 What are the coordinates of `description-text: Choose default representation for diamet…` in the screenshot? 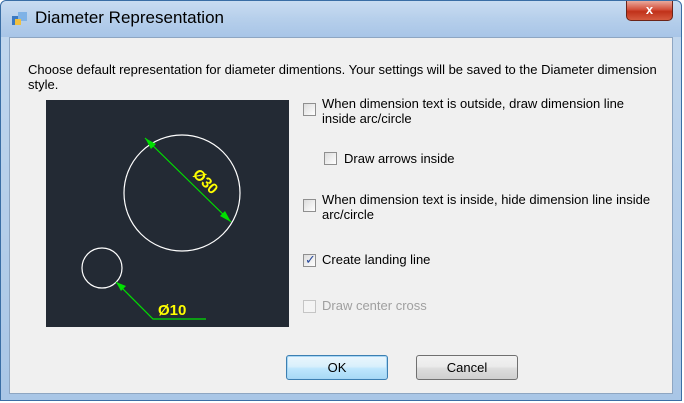 It's located at (342, 77).